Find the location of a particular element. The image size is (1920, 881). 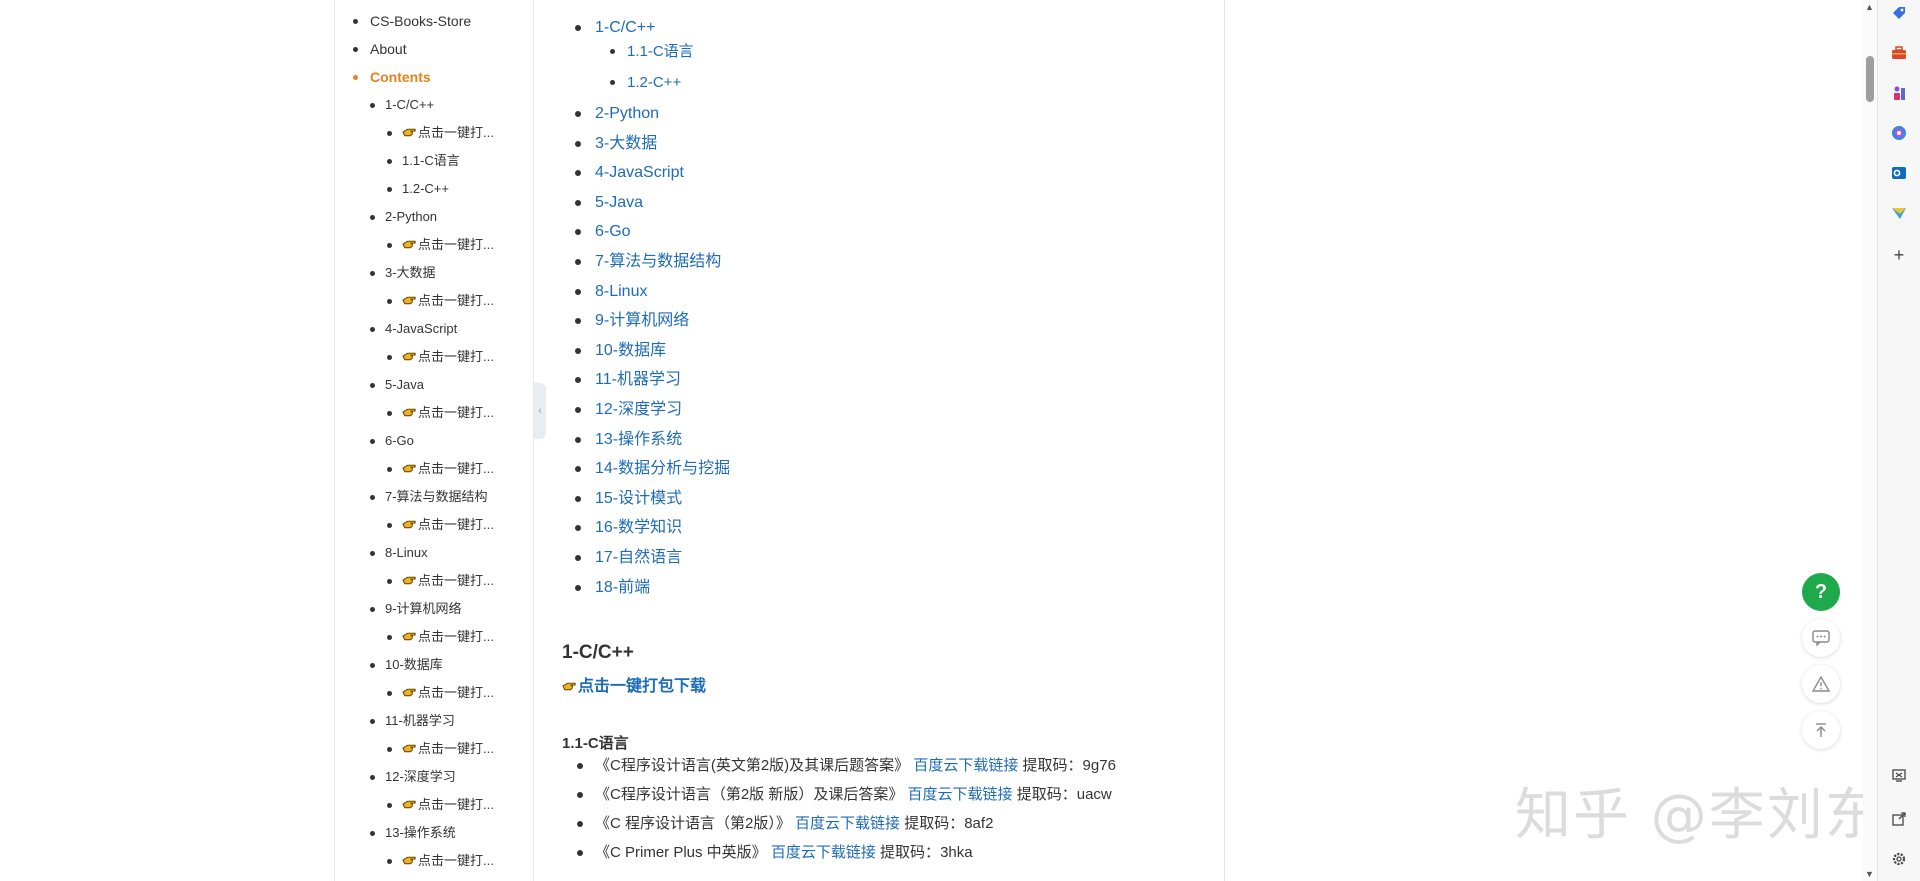

content-toc-link: 11-机器学习 is located at coordinates (628, 380).